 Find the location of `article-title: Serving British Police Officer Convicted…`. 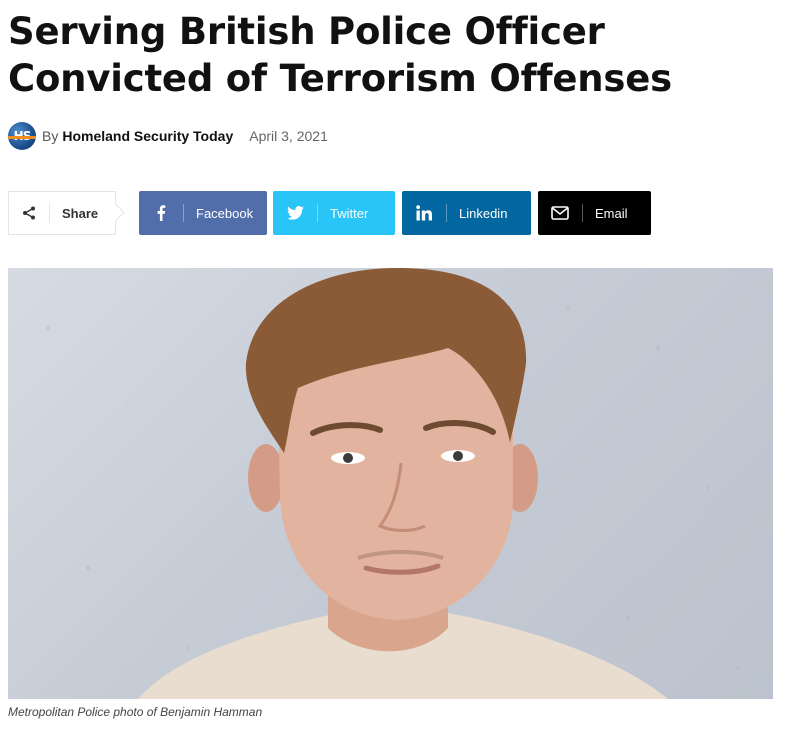

article-title: Serving British Police Officer Convicted… is located at coordinates (340, 55).